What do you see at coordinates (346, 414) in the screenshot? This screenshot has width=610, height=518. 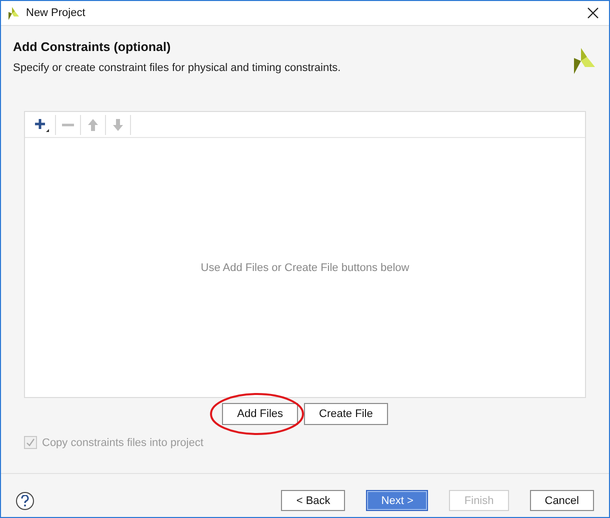 I see `file-action-button: Create File` at bounding box center [346, 414].